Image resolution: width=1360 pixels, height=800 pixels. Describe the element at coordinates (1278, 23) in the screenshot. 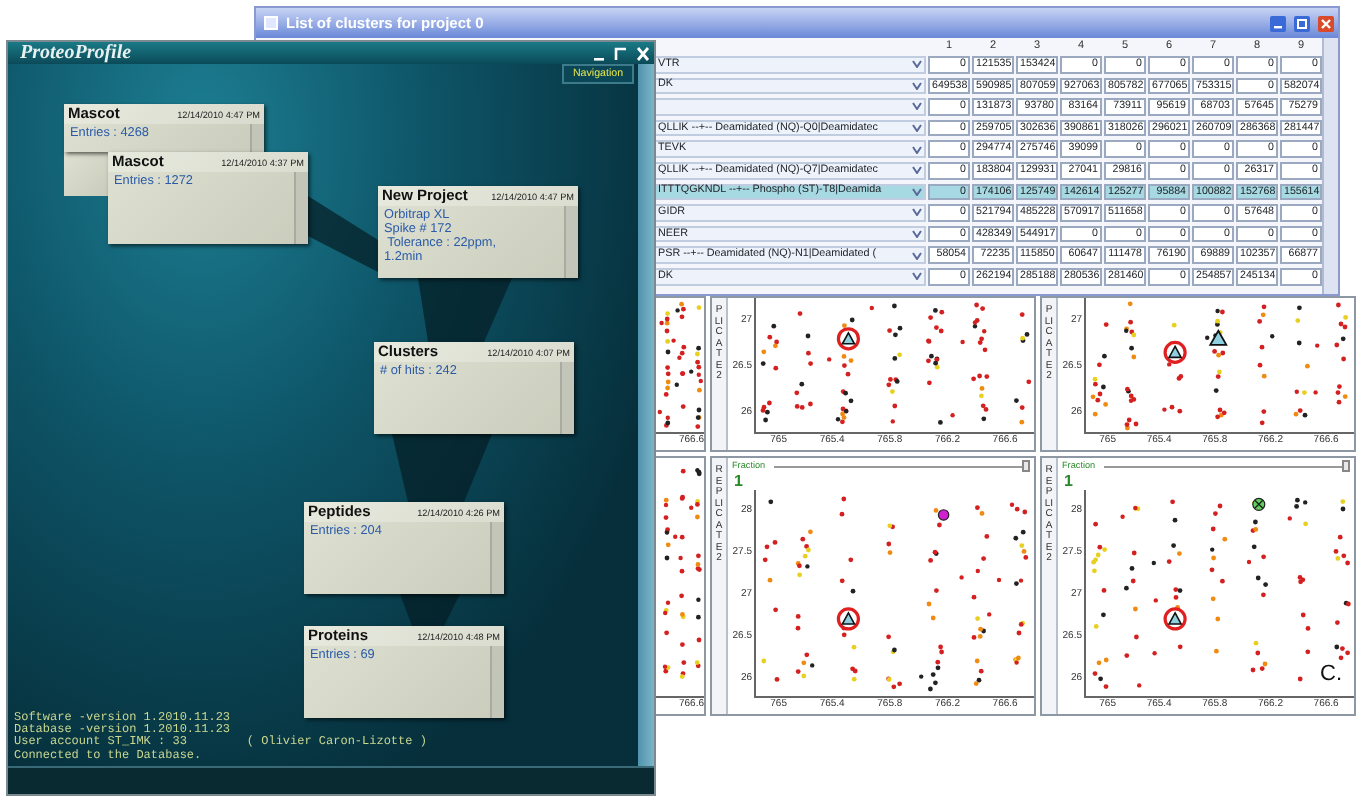

I see `minimize-icon` at that location.